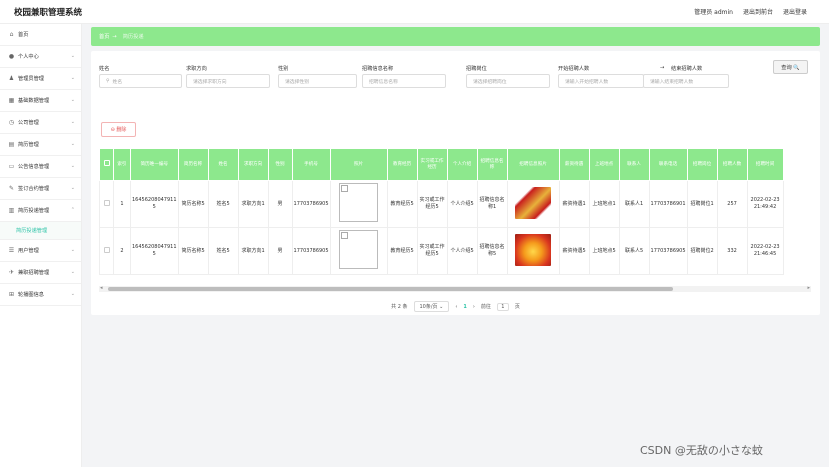  Describe the element at coordinates (574, 204) in the screenshot. I see `cell-salary: 薪资待遇1` at that location.